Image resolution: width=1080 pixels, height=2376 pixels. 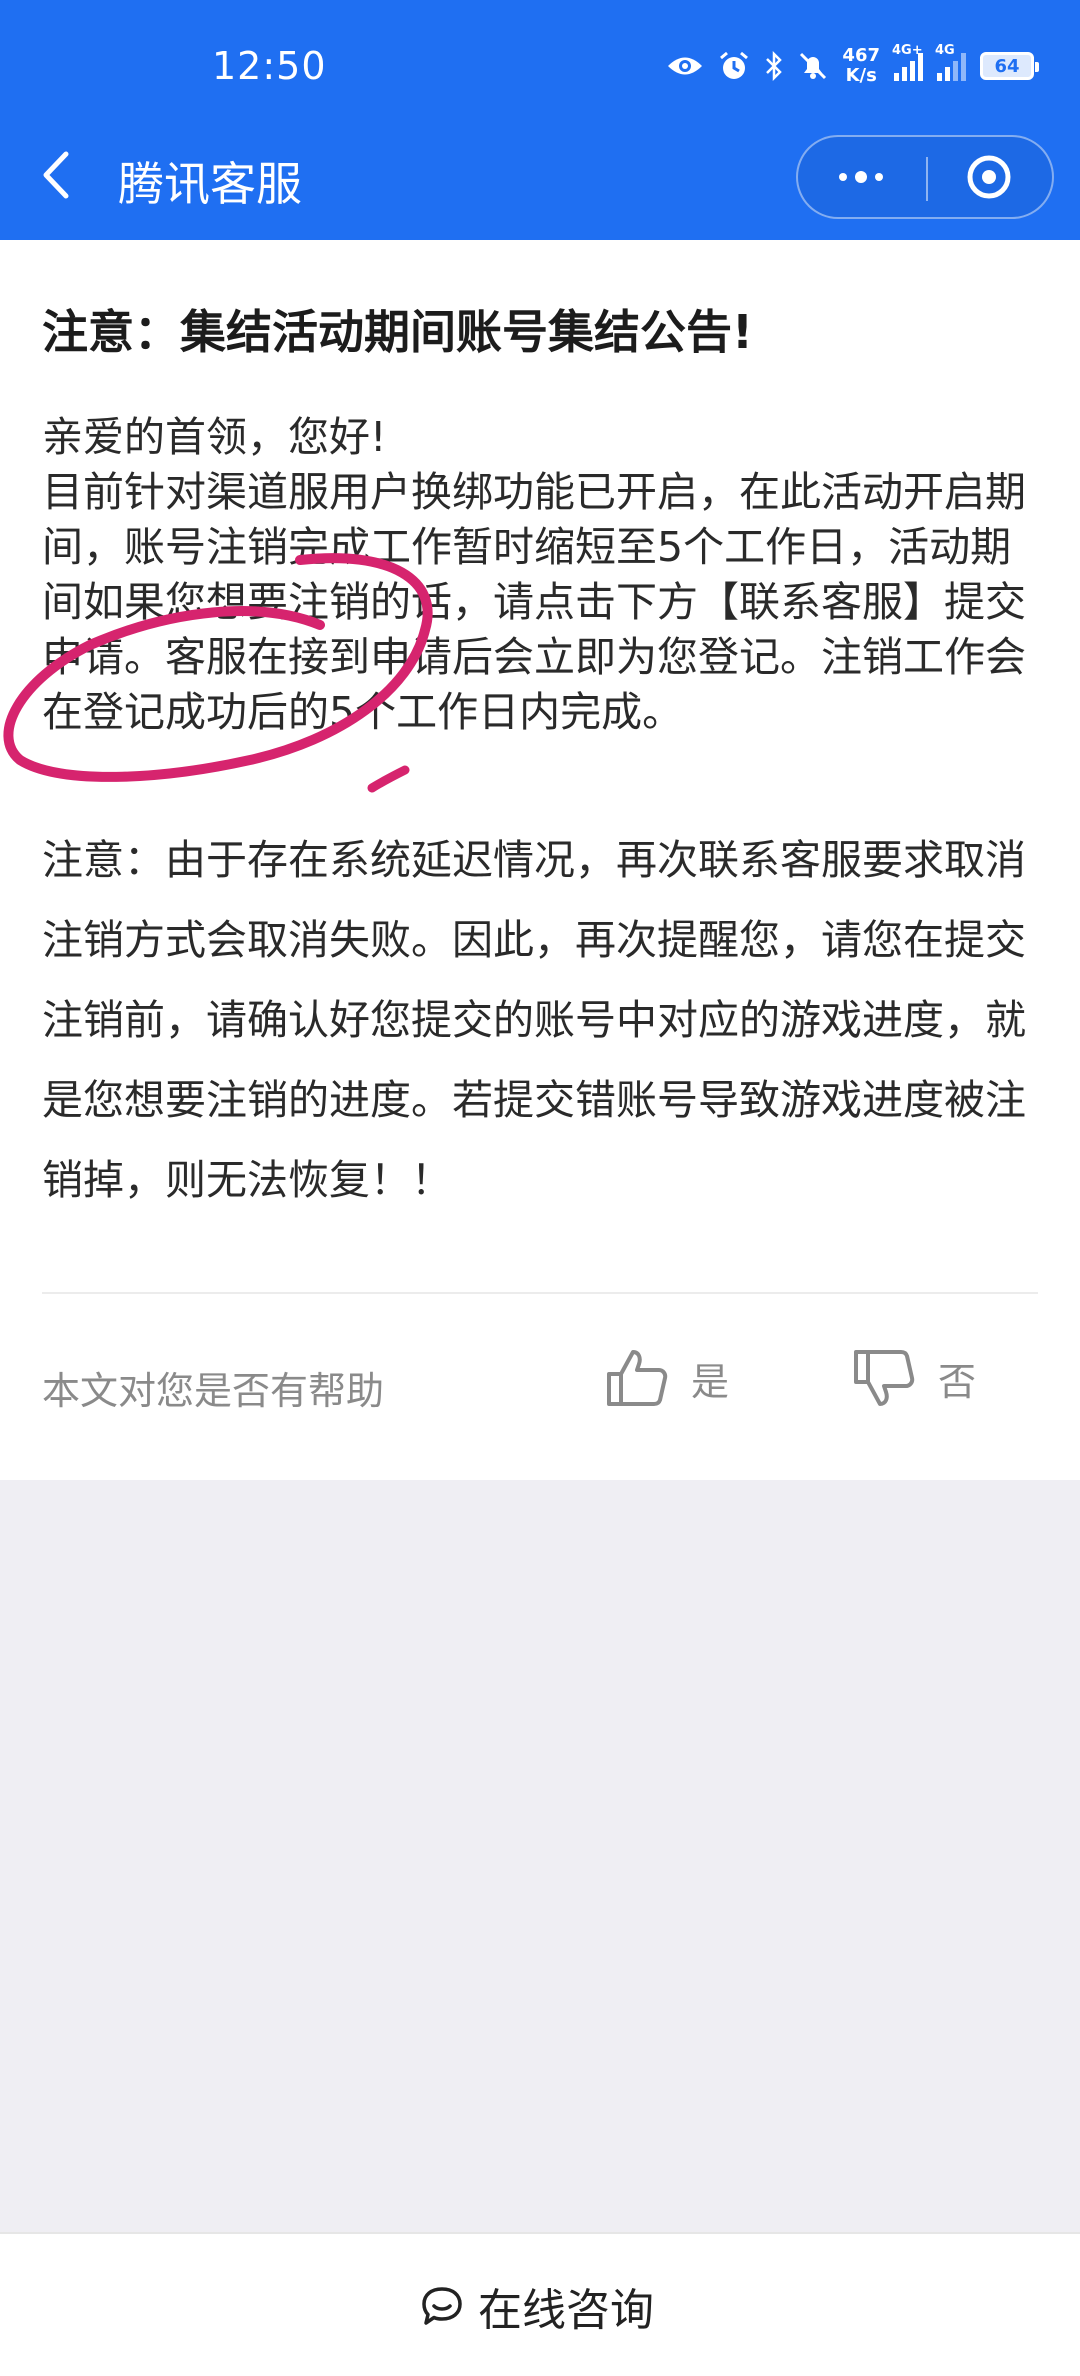 What do you see at coordinates (945, 50) in the screenshot?
I see `signal-2-label: 4G` at bounding box center [945, 50].